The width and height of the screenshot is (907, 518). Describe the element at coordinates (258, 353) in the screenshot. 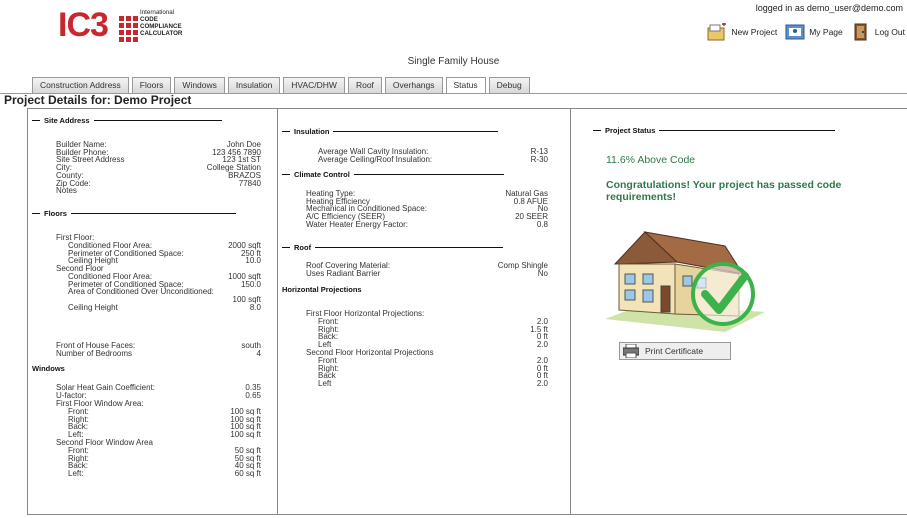

I see `detail-value: 4` at that location.